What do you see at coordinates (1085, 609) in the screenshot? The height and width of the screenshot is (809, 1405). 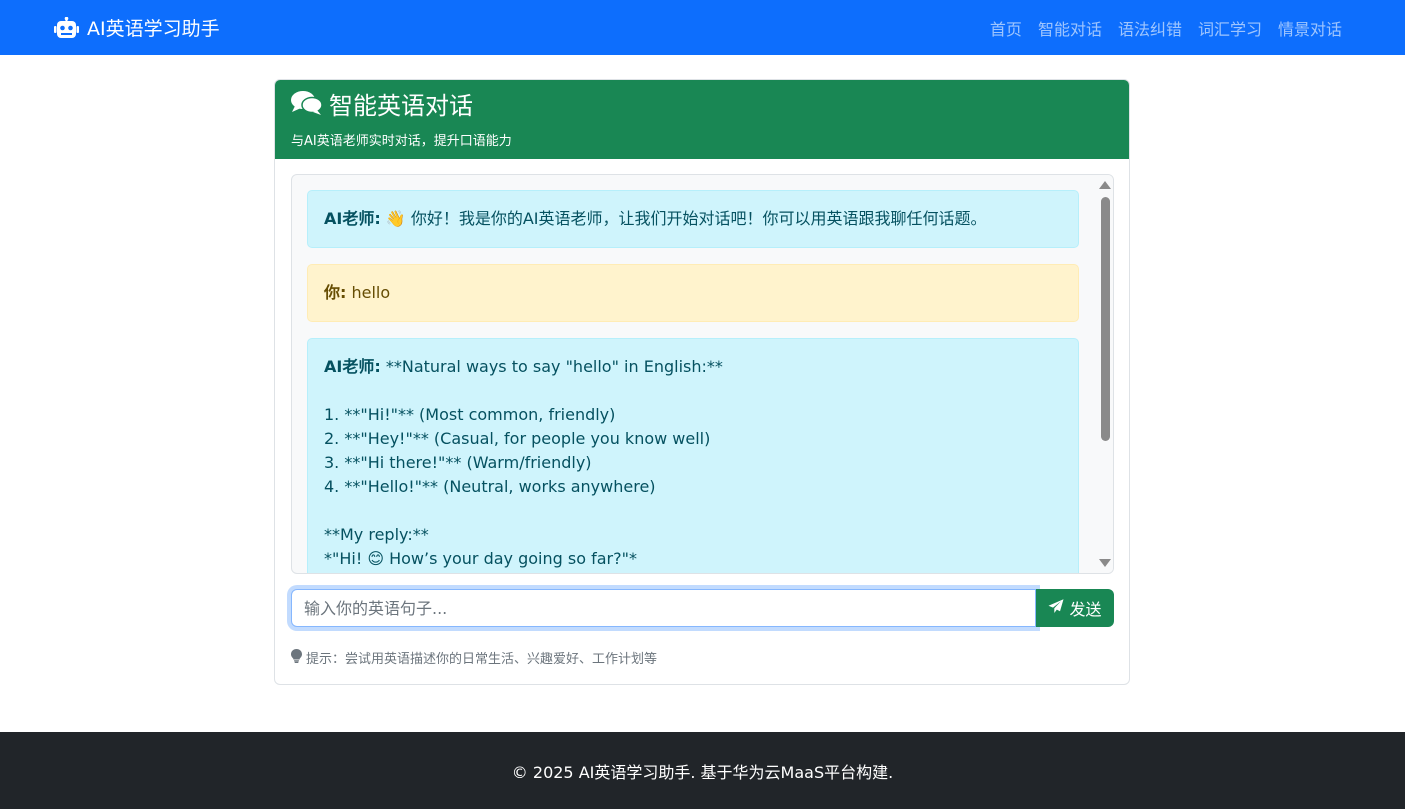 I see `send-button-label: 发送` at bounding box center [1085, 609].